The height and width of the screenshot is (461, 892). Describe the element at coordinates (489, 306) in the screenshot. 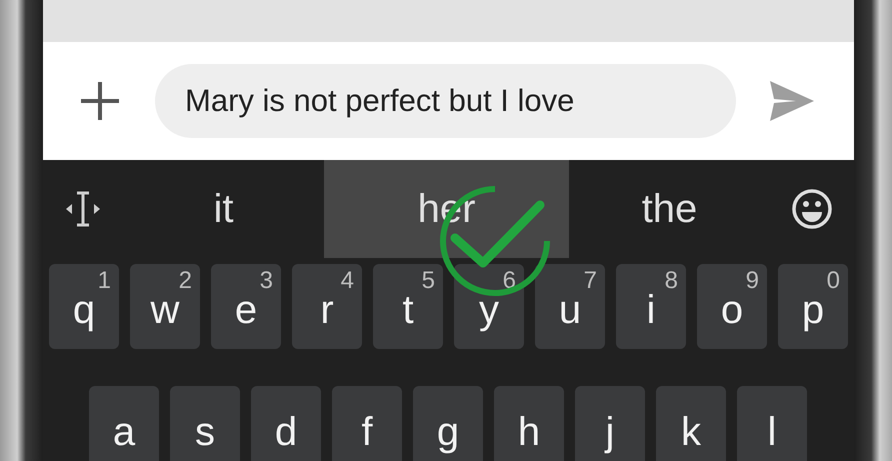

I see `keyboard-key: 6 y` at that location.